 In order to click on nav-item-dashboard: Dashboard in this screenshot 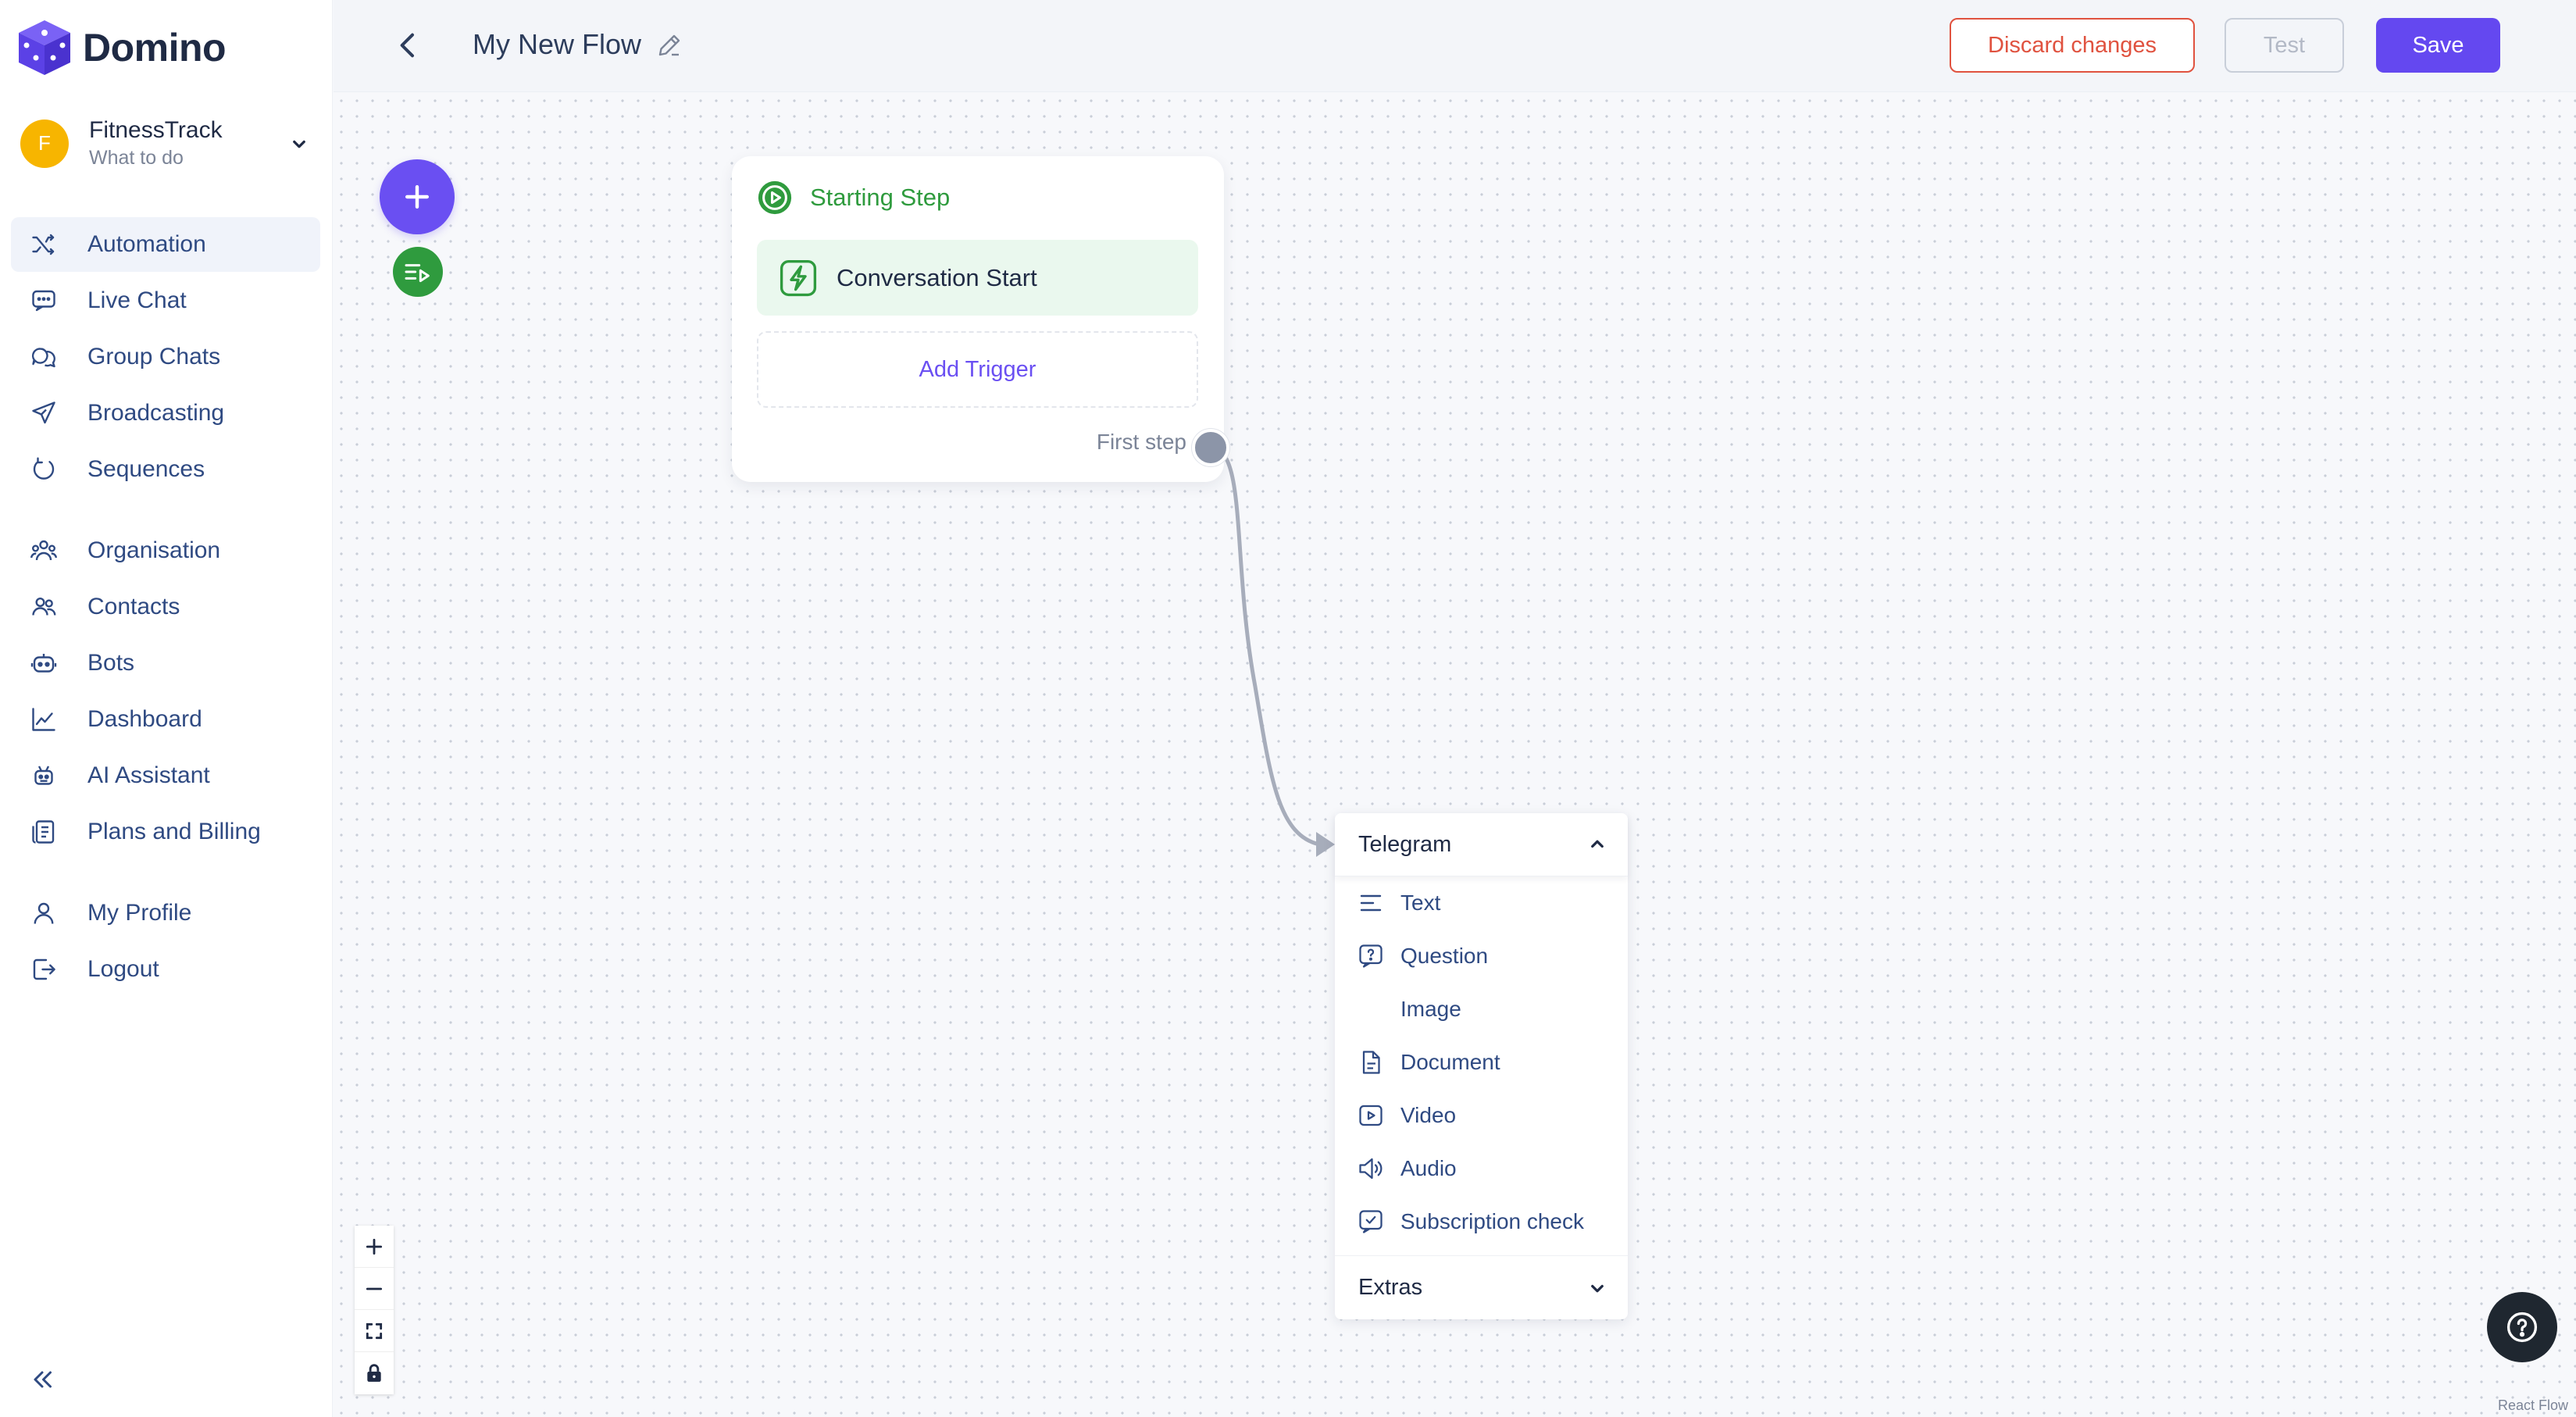, I will do `click(165, 719)`.